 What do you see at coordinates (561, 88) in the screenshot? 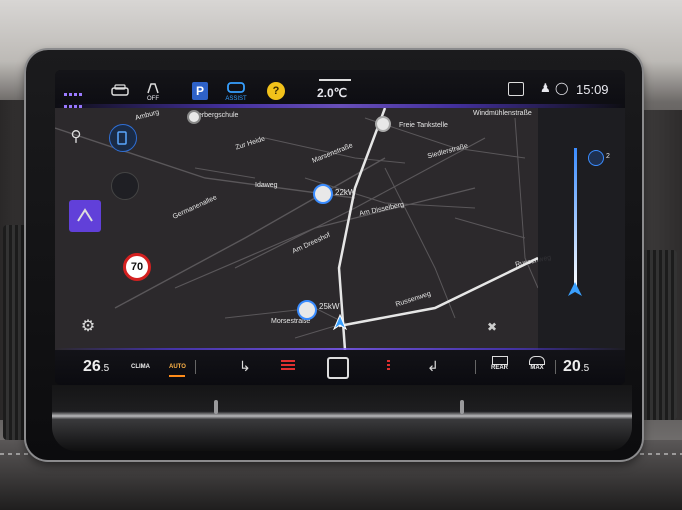
I see `globe-icon: ◯` at bounding box center [561, 88].